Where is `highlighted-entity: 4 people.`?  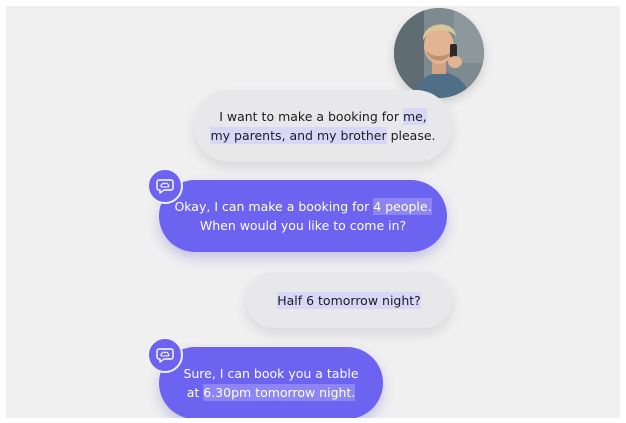
highlighted-entity: 4 people. is located at coordinates (402, 206).